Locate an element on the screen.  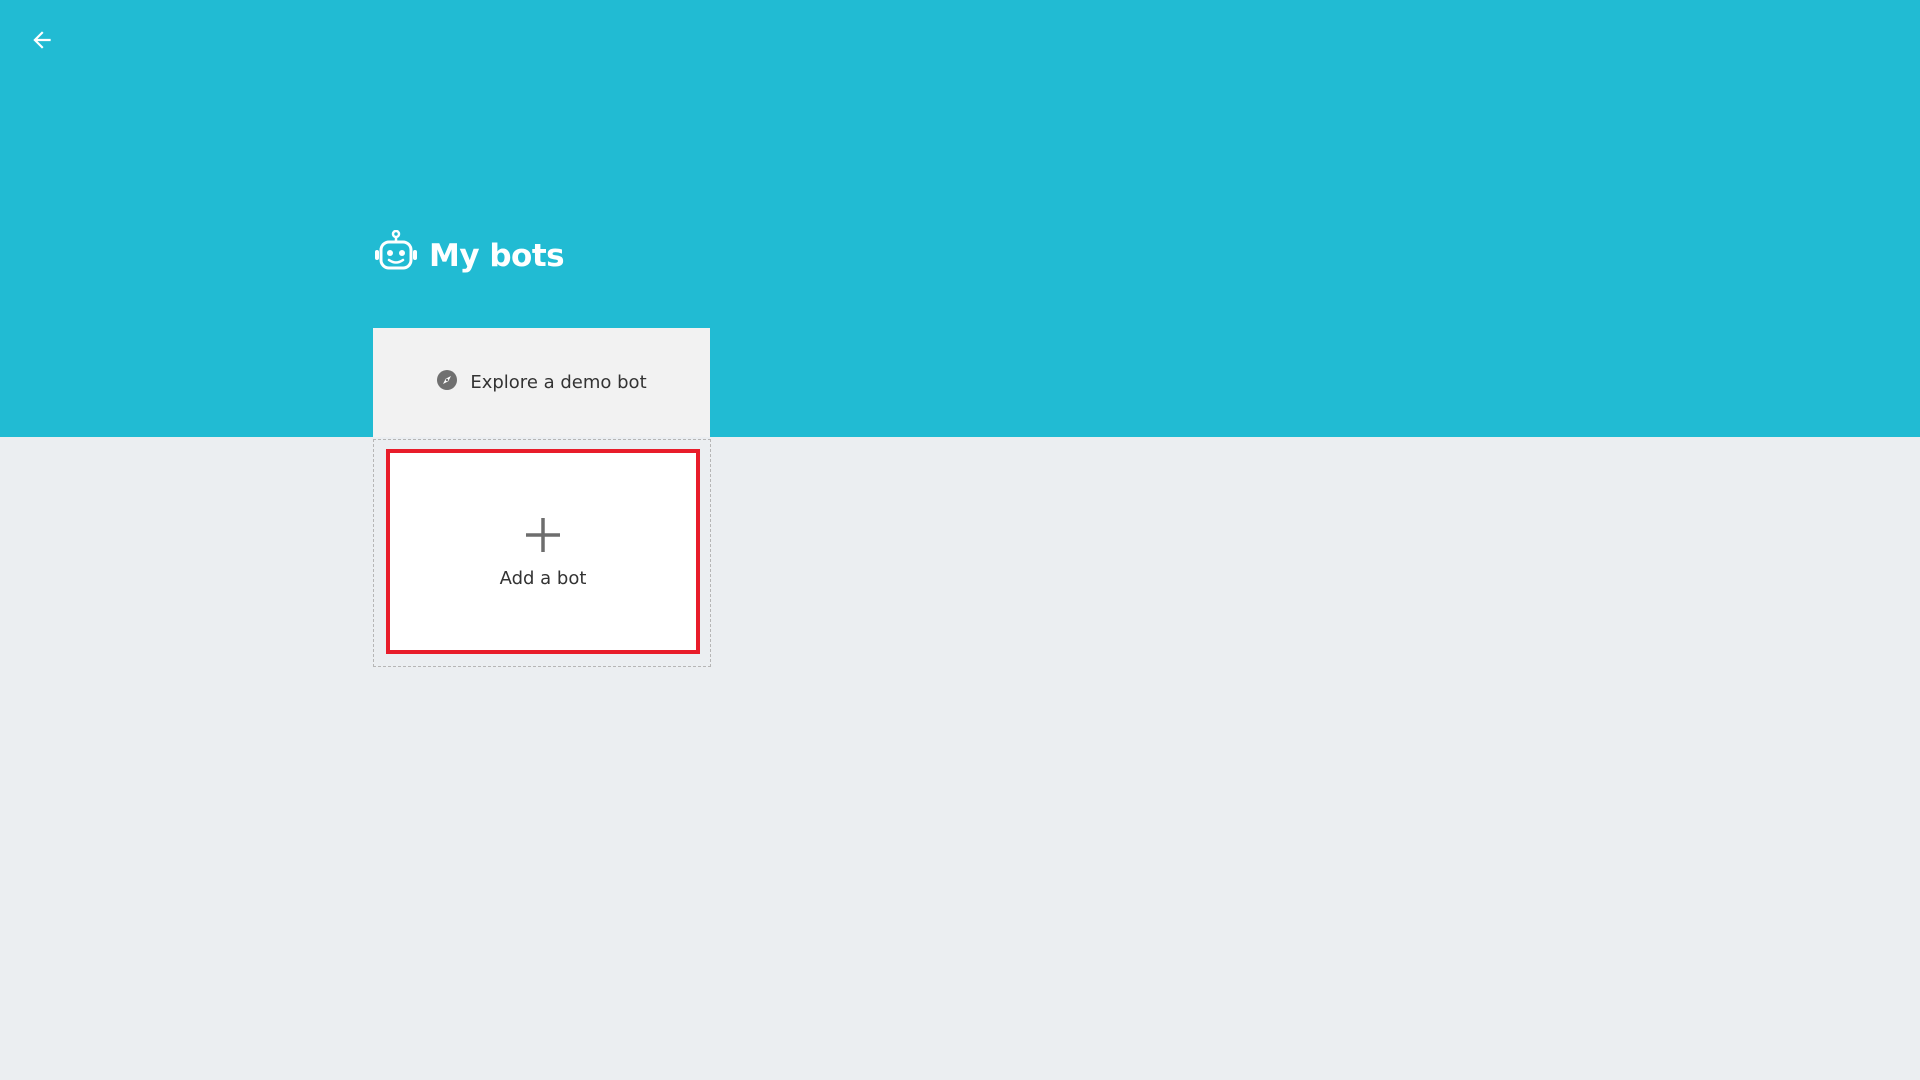
compass-icon is located at coordinates (447, 382).